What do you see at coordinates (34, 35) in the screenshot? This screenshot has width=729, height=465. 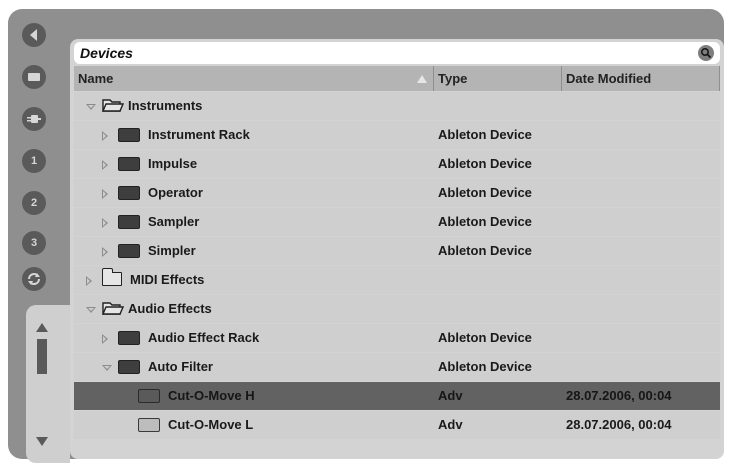 I see `back-arrow-icon` at bounding box center [34, 35].